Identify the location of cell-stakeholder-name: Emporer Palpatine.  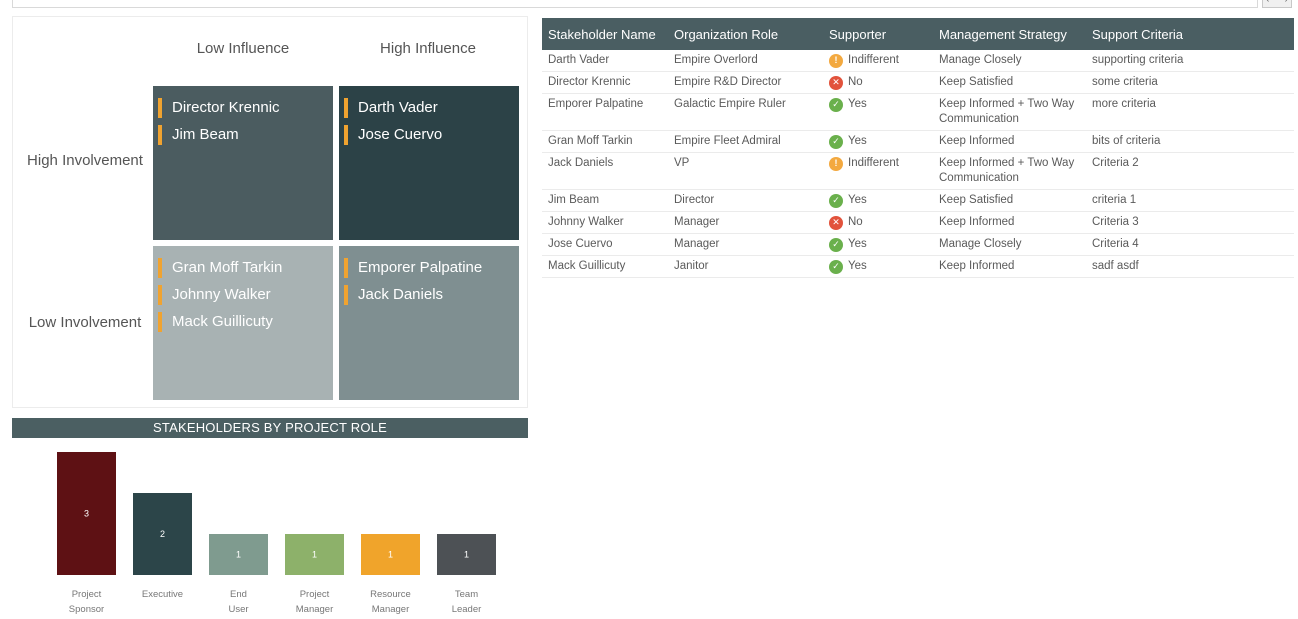
(605, 112).